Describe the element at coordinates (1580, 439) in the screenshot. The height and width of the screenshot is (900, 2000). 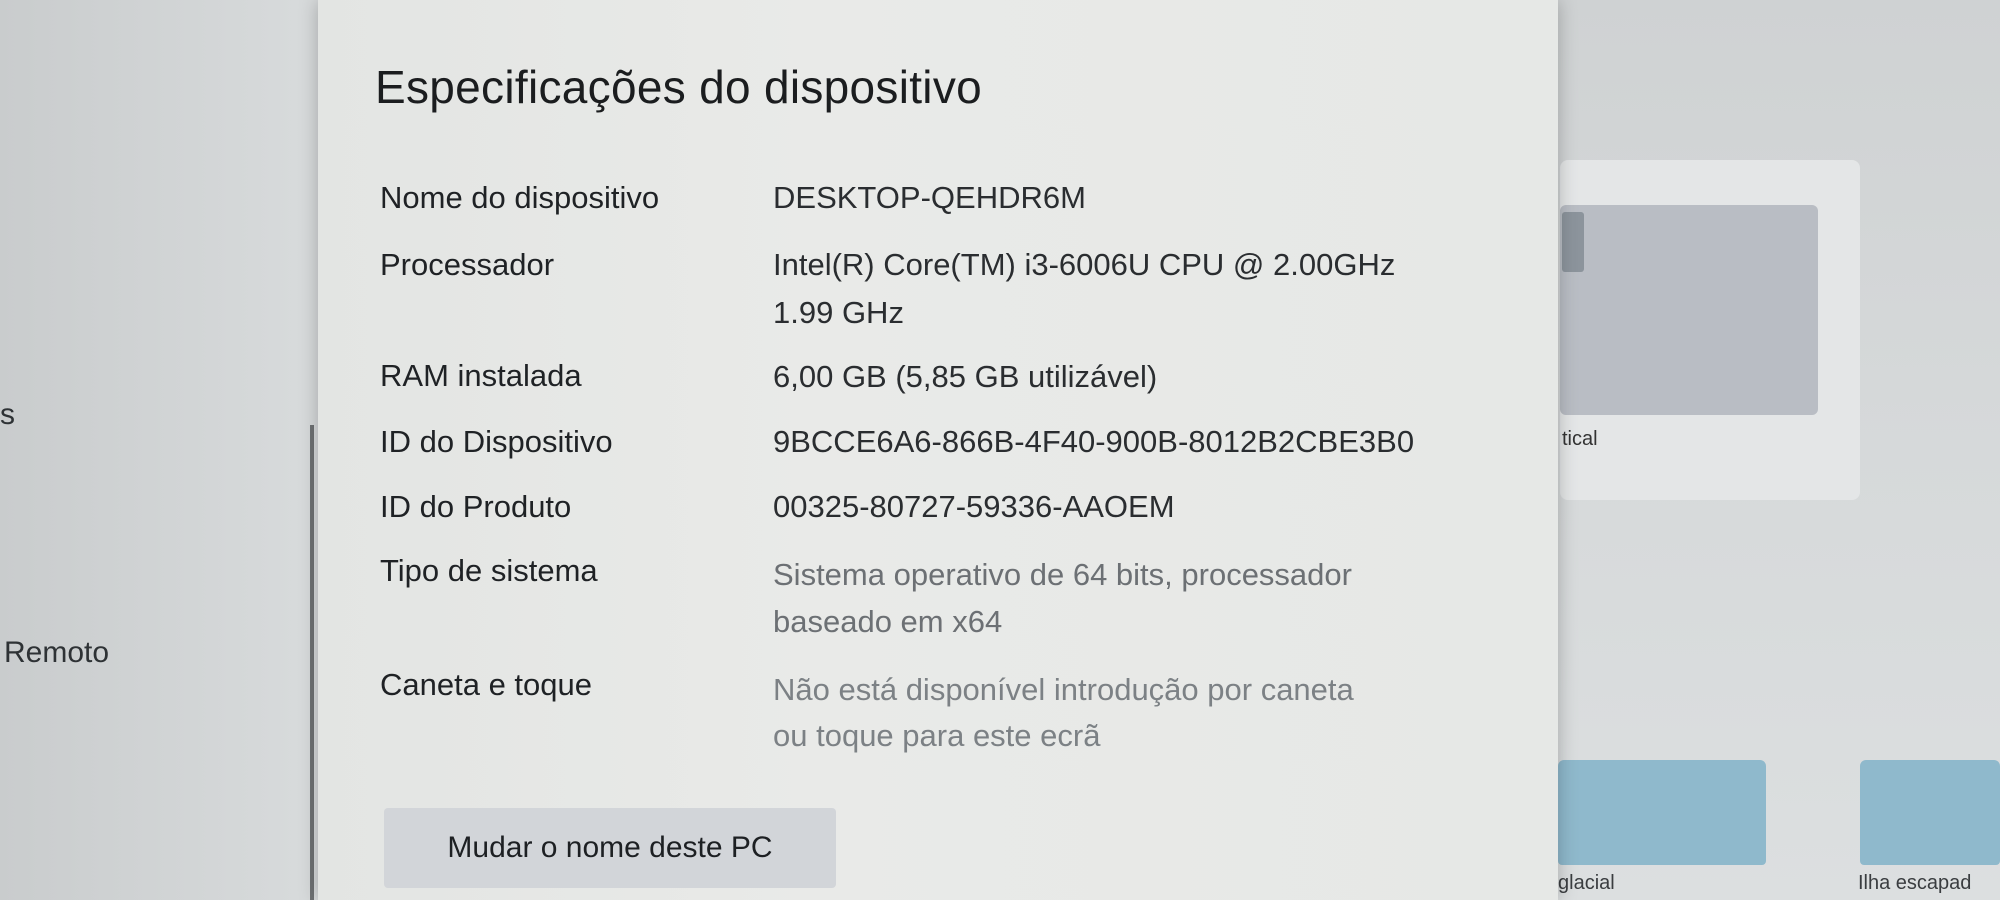
I see `theme-thumbnail-label: tical` at that location.